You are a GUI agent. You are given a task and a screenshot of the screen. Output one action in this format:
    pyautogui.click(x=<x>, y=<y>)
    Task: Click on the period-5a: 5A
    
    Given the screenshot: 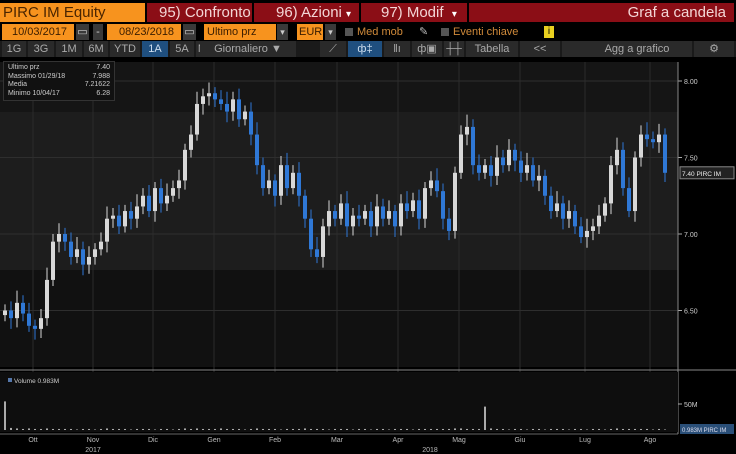 What is the action you would take?
    pyautogui.click(x=182, y=49)
    